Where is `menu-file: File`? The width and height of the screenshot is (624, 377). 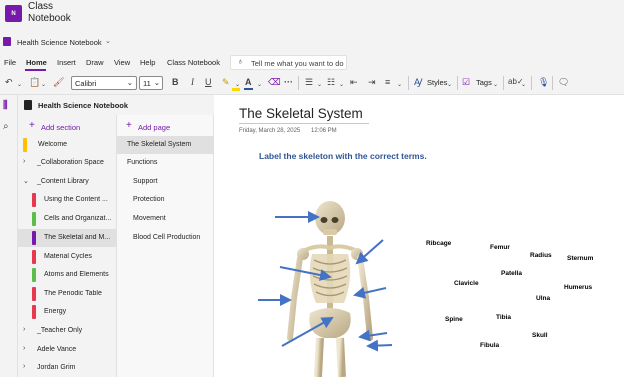
menu-file: File is located at coordinates (10, 62).